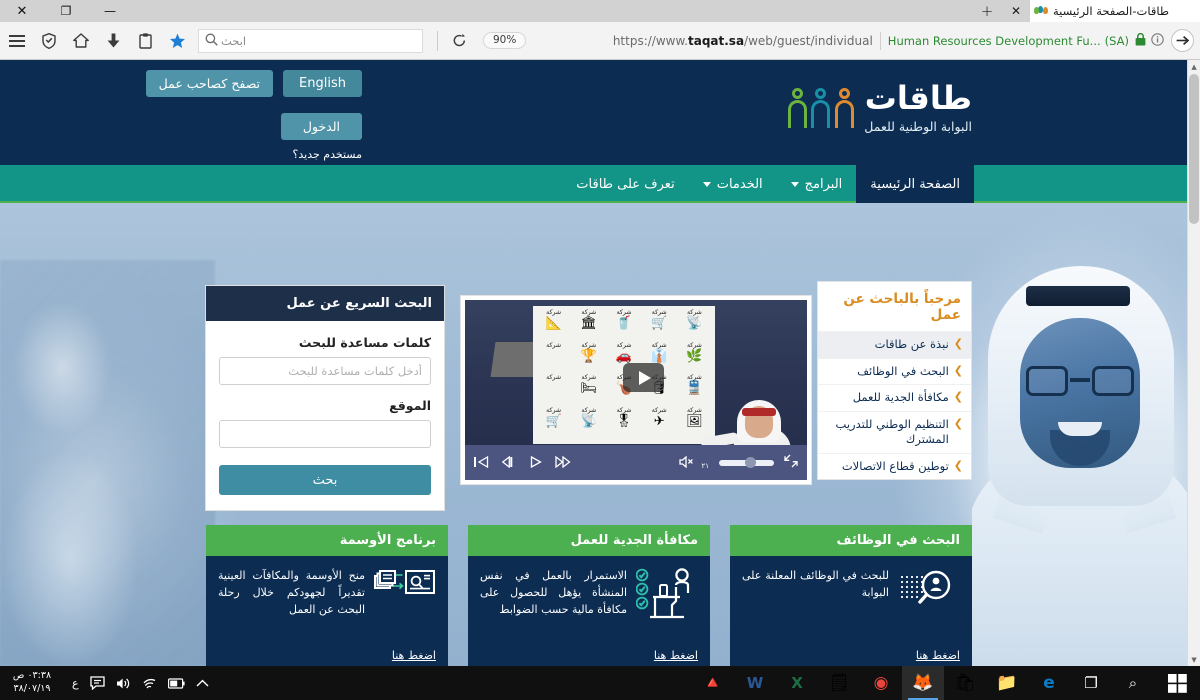 Image resolution: width=1200 pixels, height=700 pixels. What do you see at coordinates (881, 683) in the screenshot?
I see `taskbar-chrome-icon: ◉` at bounding box center [881, 683].